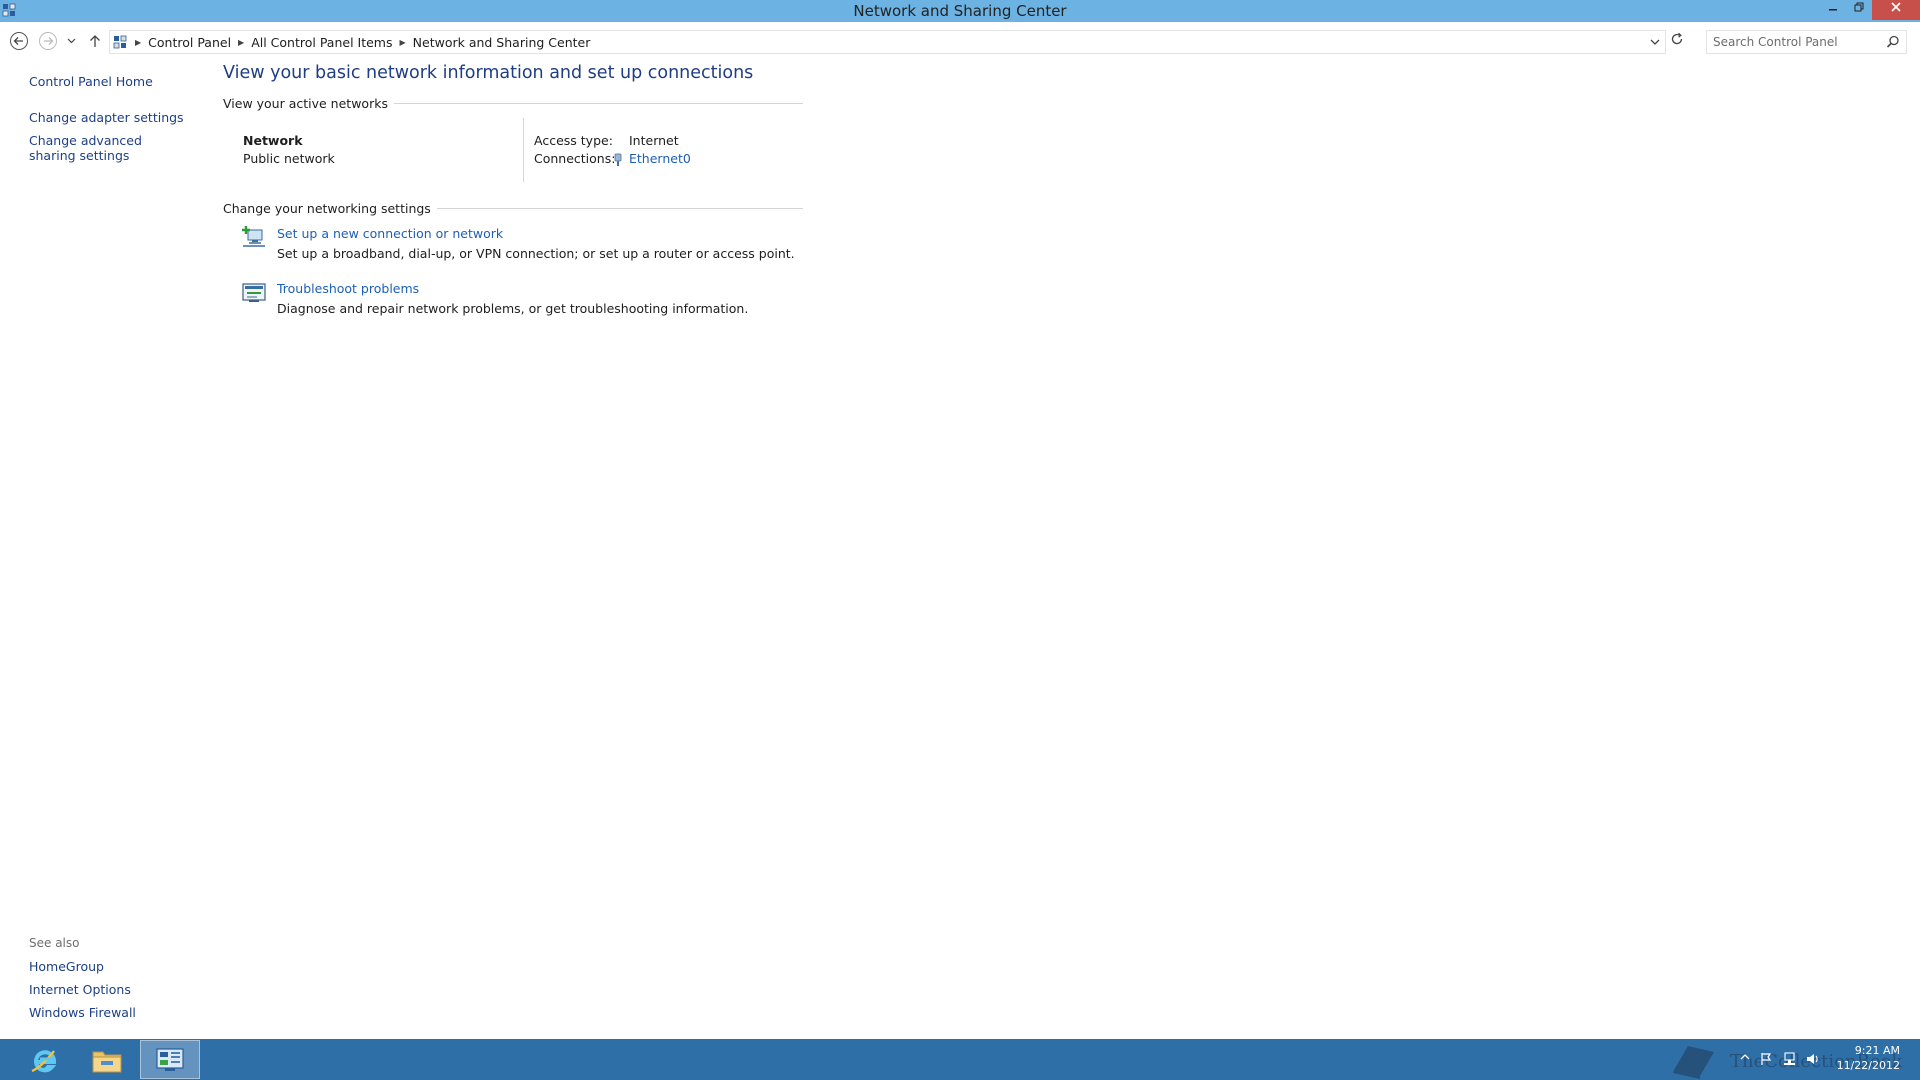 The height and width of the screenshot is (1080, 1920). I want to click on network-tray-icon, so click(1789, 1059).